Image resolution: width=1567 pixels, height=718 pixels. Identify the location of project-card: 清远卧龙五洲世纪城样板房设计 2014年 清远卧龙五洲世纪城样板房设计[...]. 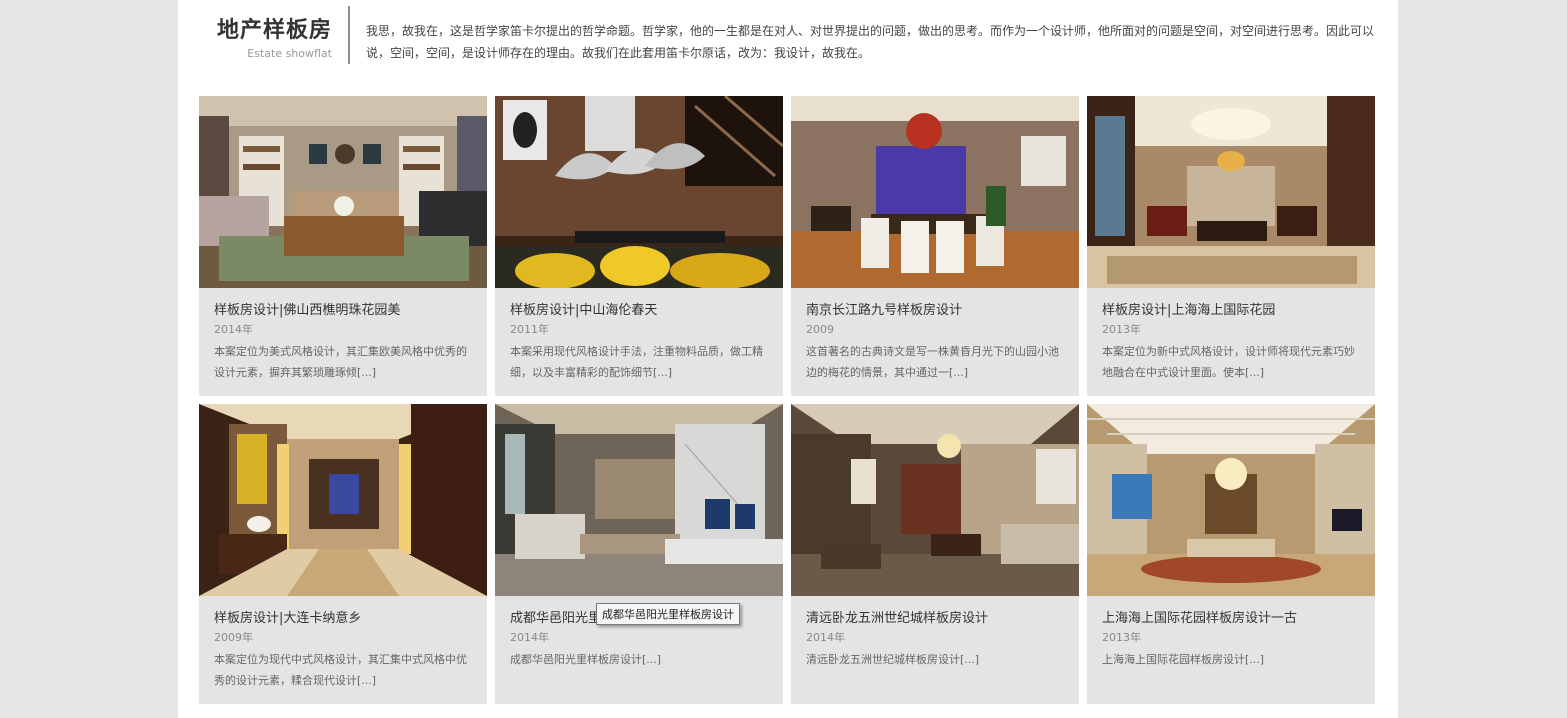
(935, 554).